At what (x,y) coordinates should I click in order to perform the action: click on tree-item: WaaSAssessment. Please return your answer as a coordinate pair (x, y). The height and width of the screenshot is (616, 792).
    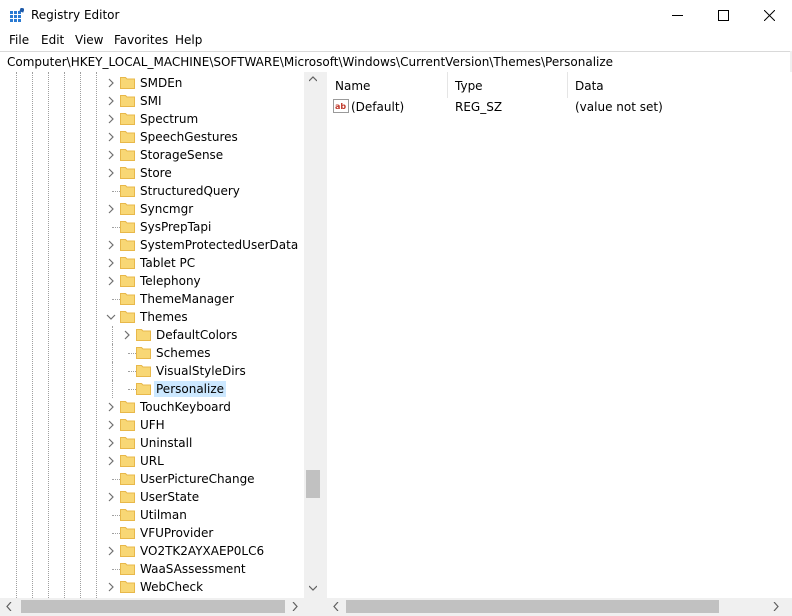
    Looking at the image, I should click on (152, 569).